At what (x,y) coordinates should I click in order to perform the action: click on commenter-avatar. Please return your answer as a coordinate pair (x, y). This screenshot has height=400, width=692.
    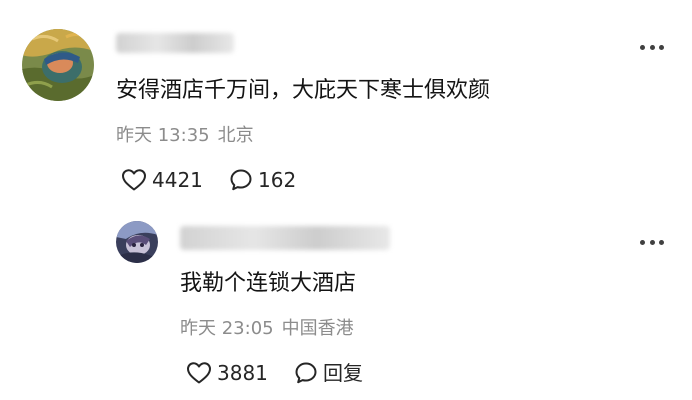
    Looking at the image, I should click on (58, 65).